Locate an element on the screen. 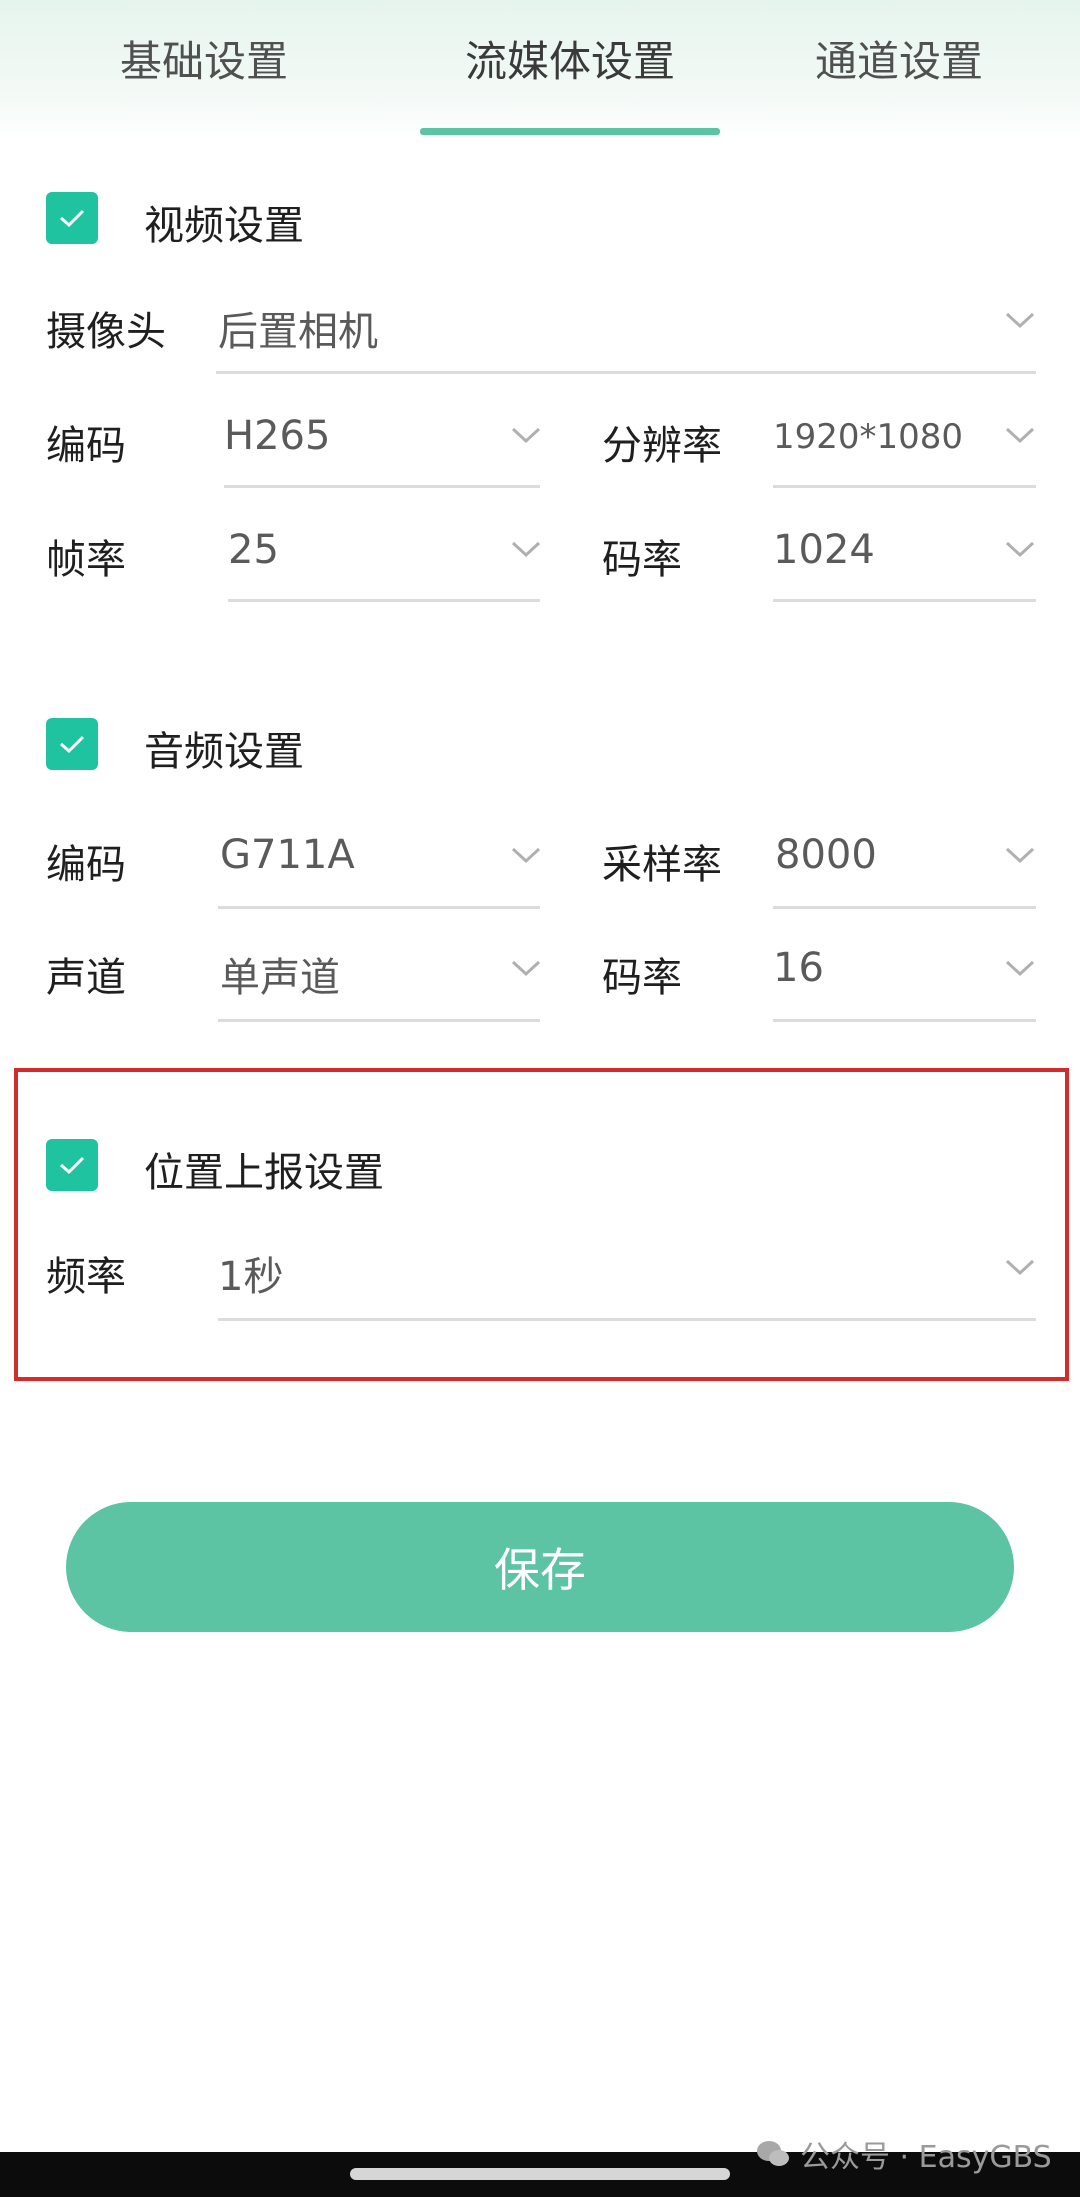 This screenshot has width=1080, height=2197. watermark: 公众号 · EasyGBS is located at coordinates (904, 2154).